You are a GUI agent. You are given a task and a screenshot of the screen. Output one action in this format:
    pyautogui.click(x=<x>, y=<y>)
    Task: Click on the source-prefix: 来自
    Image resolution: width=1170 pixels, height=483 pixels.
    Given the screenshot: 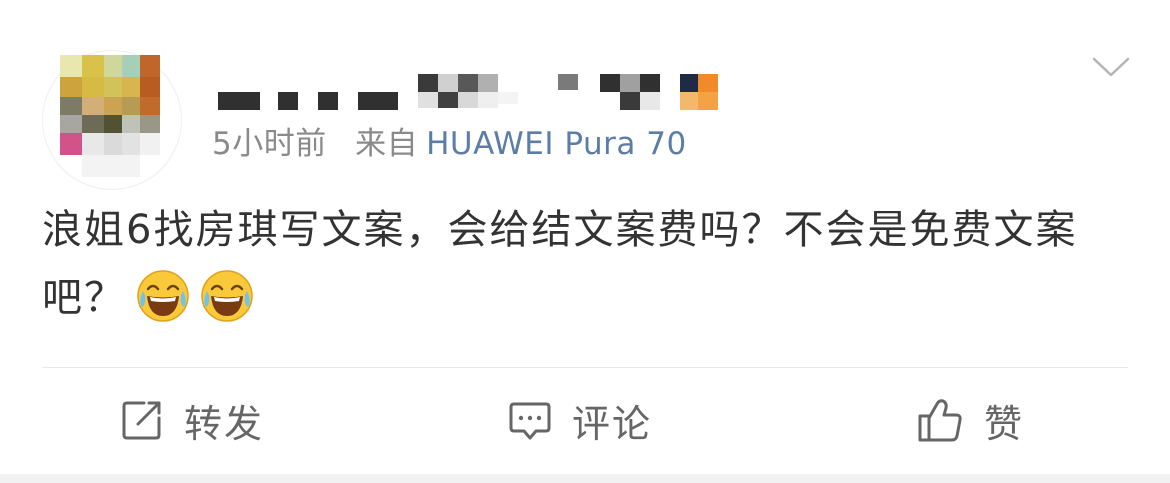 What is the action you would take?
    pyautogui.click(x=387, y=144)
    